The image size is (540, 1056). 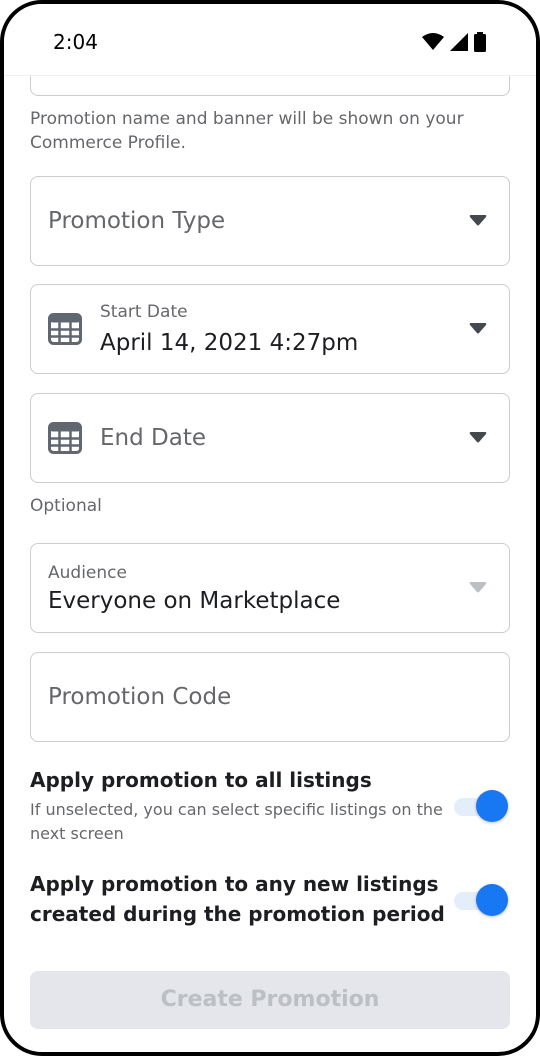 I want to click on battery-icon, so click(x=480, y=42).